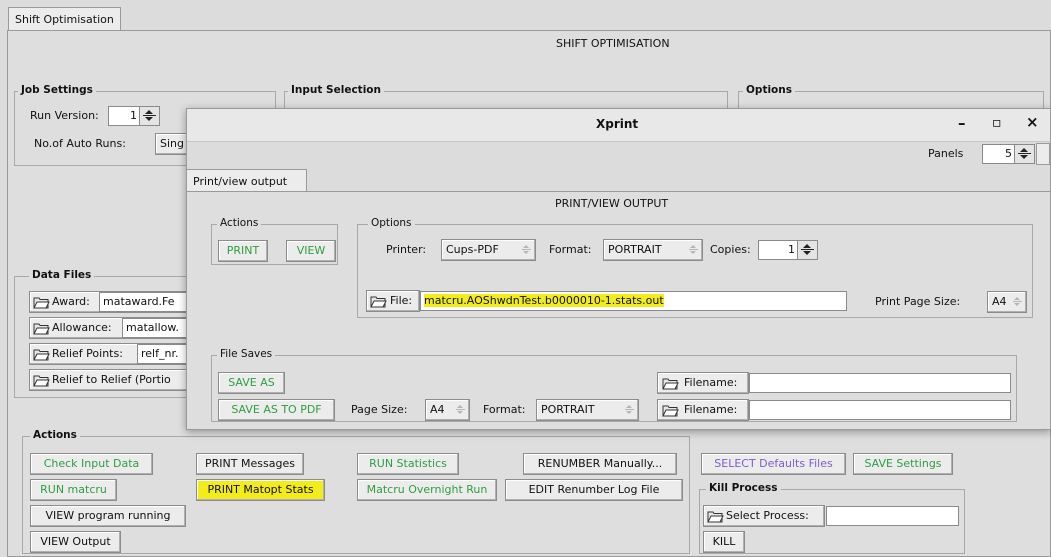 This screenshot has width=1051, height=557. What do you see at coordinates (447, 410) in the screenshot?
I see `save-page-size-select: A4` at bounding box center [447, 410].